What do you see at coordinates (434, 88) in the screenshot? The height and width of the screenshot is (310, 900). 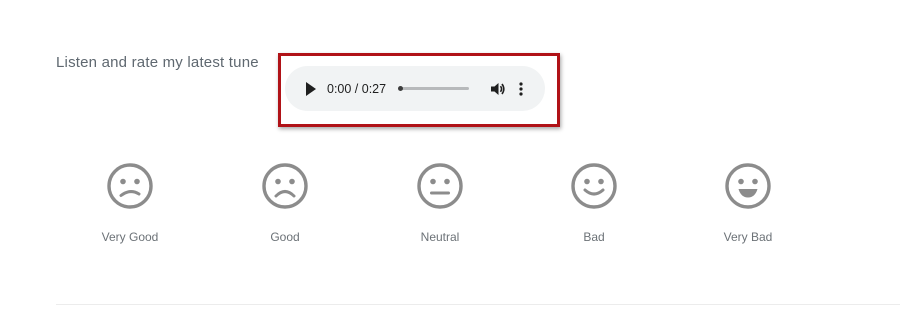 I see `seek-slider` at bounding box center [434, 88].